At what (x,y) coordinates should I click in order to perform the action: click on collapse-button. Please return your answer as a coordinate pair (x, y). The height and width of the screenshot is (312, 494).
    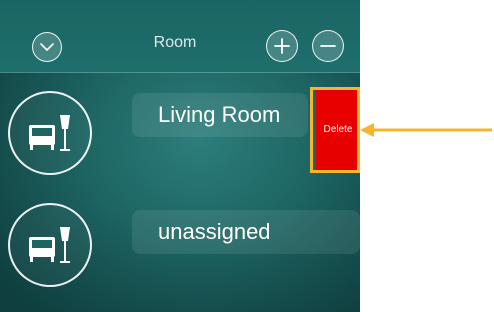
    Looking at the image, I should click on (47, 47).